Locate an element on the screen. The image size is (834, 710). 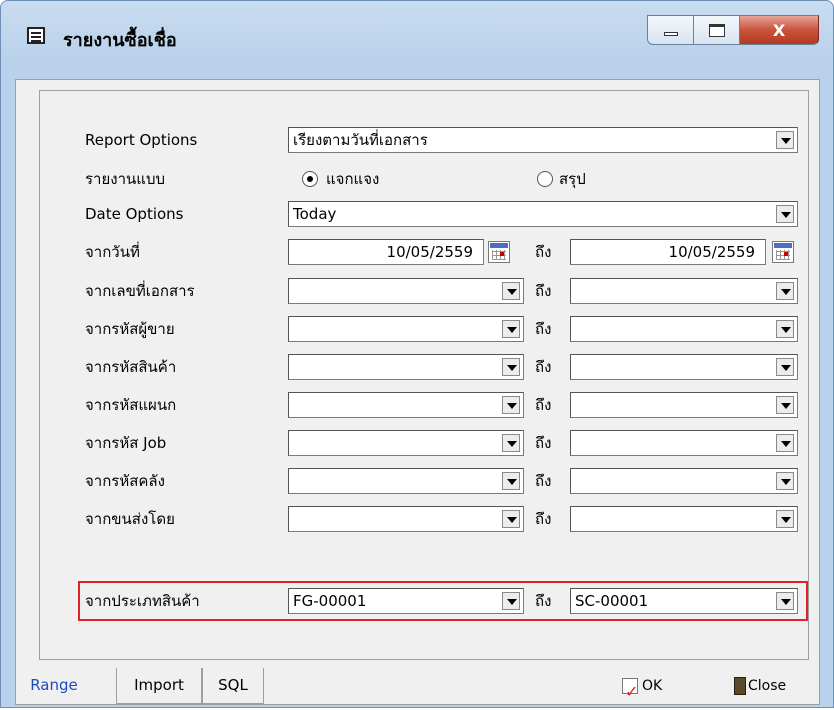
bottom-tab-bar: Range Import SQL OK Close is located at coordinates (417, 689).